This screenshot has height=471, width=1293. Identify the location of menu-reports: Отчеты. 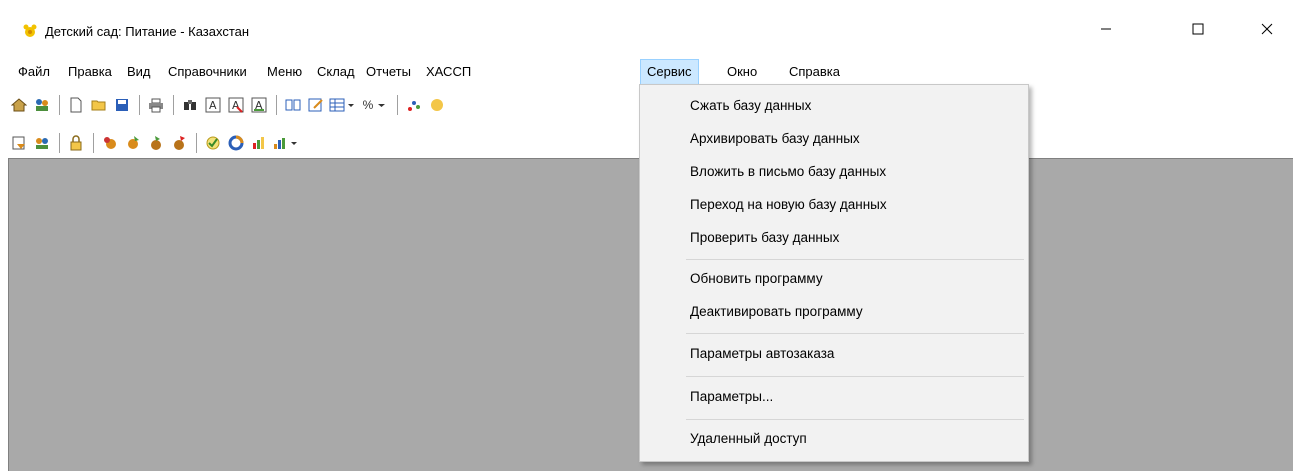
(388, 72).